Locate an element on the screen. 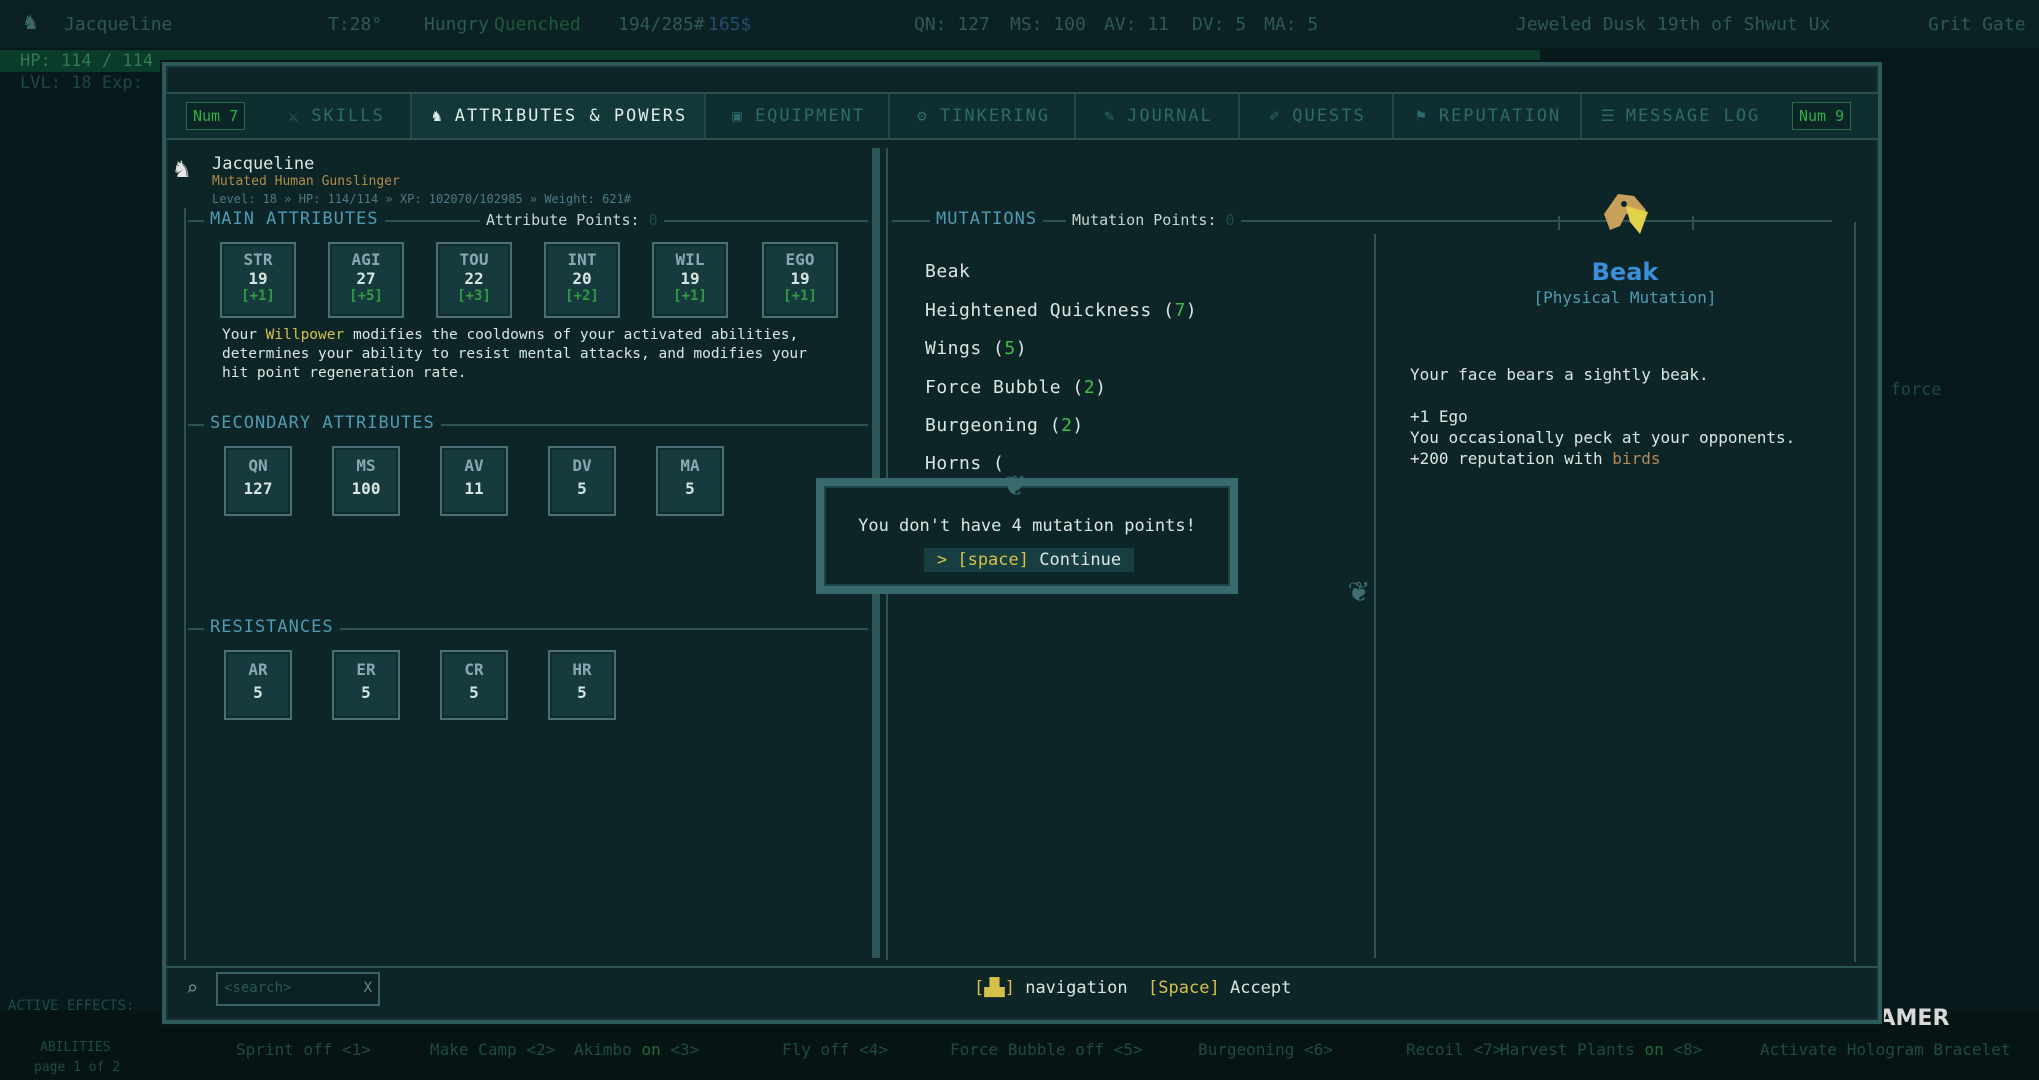  status-temperature: T:28° is located at coordinates (355, 24).